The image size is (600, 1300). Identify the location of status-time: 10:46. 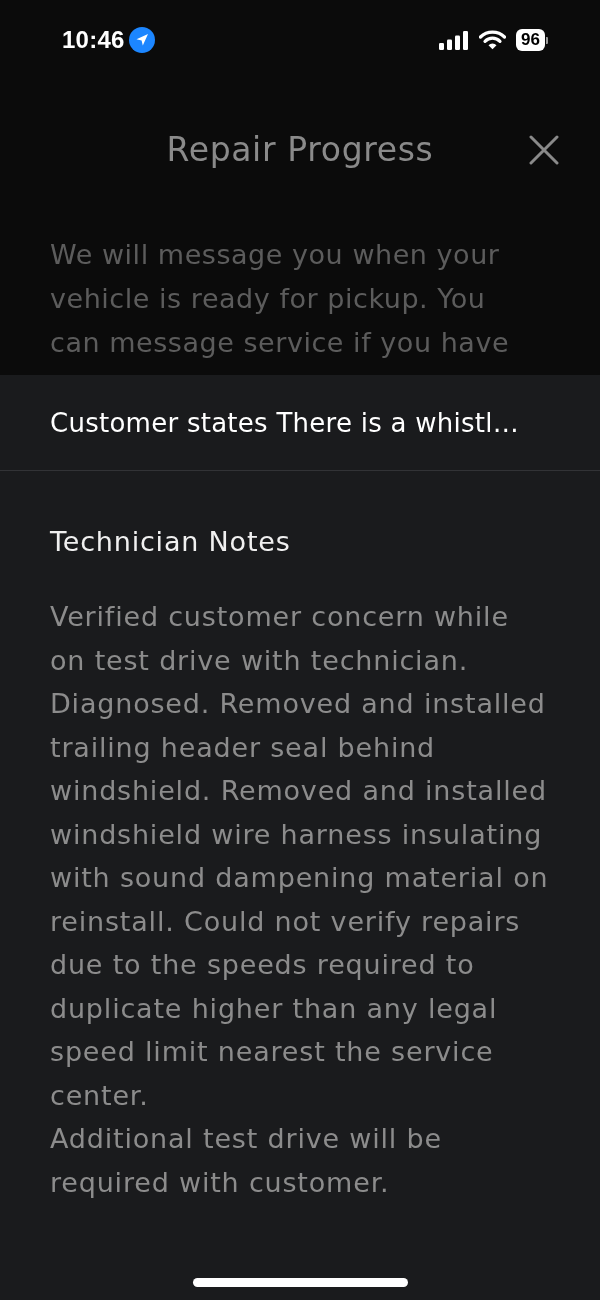
(93, 40).